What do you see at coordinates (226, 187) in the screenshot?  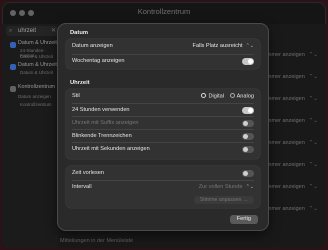 I see `intervall-popup: Zur vollen Stunde ⌃⌄` at bounding box center [226, 187].